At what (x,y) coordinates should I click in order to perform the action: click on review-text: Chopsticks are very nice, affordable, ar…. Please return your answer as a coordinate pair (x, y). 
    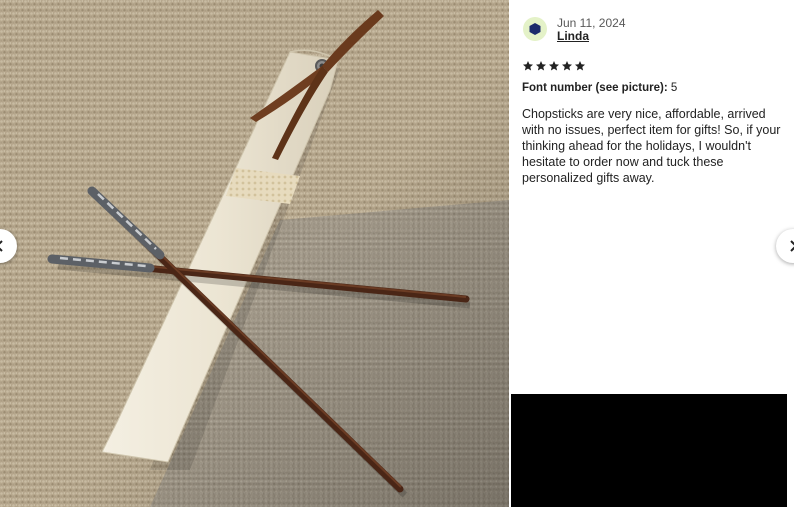
    Looking at the image, I should click on (651, 146).